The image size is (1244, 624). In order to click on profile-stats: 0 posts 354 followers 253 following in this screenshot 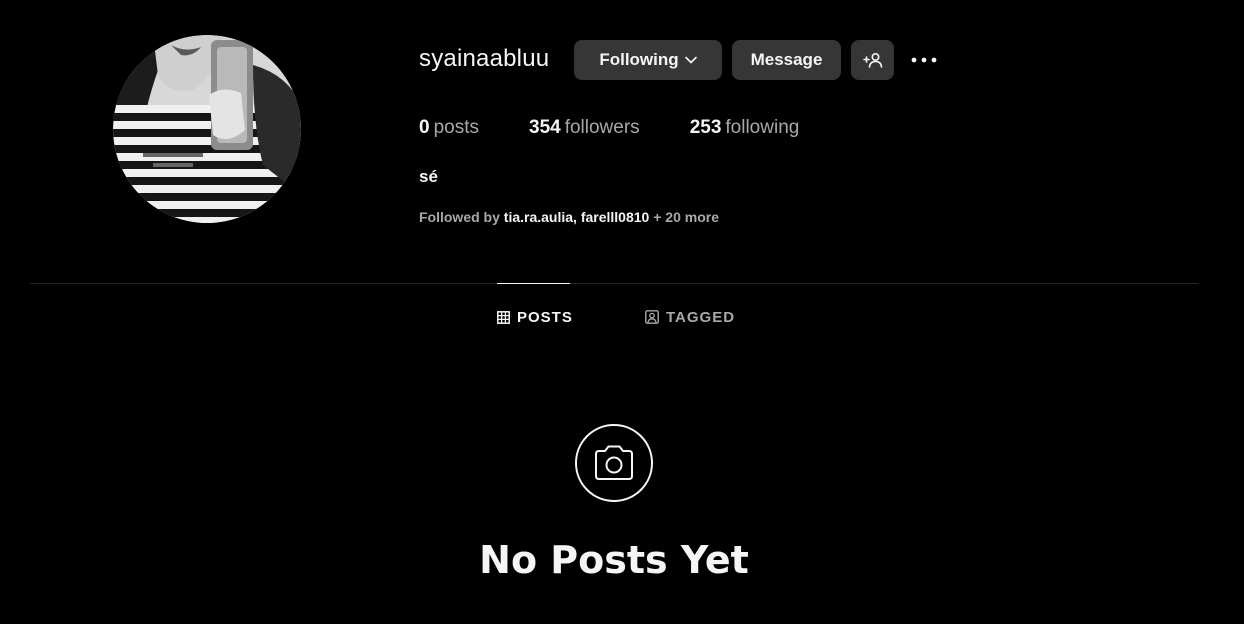, I will do `click(634, 128)`.